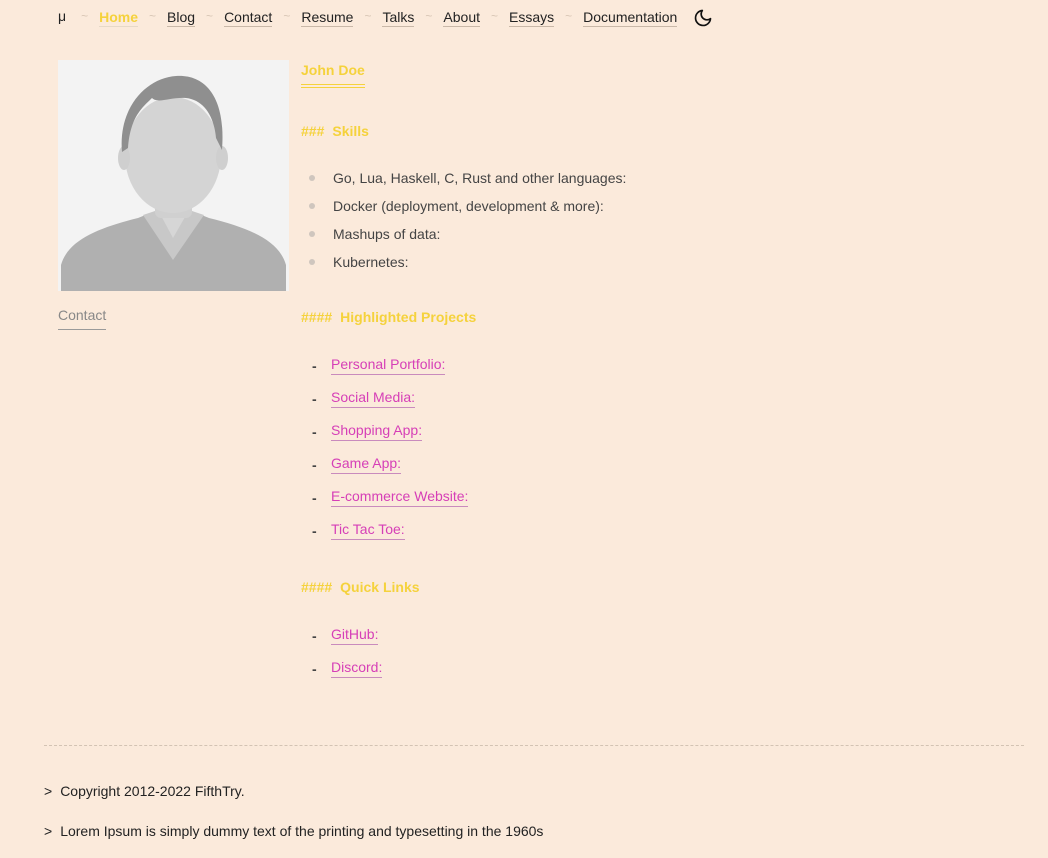 The height and width of the screenshot is (858, 1048). What do you see at coordinates (468, 206) in the screenshot?
I see `skill-text: Docker (deployment, development & more):` at bounding box center [468, 206].